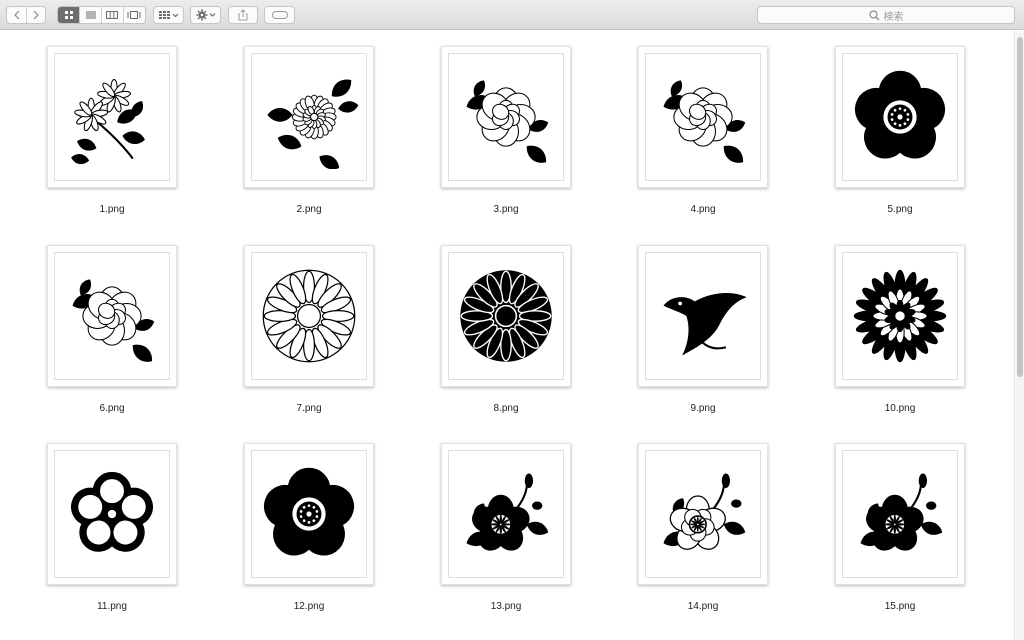 This screenshot has width=1024, height=640. Describe the element at coordinates (108, 122) in the screenshot. I see `chrysanthemum-sprig-icon` at that location.